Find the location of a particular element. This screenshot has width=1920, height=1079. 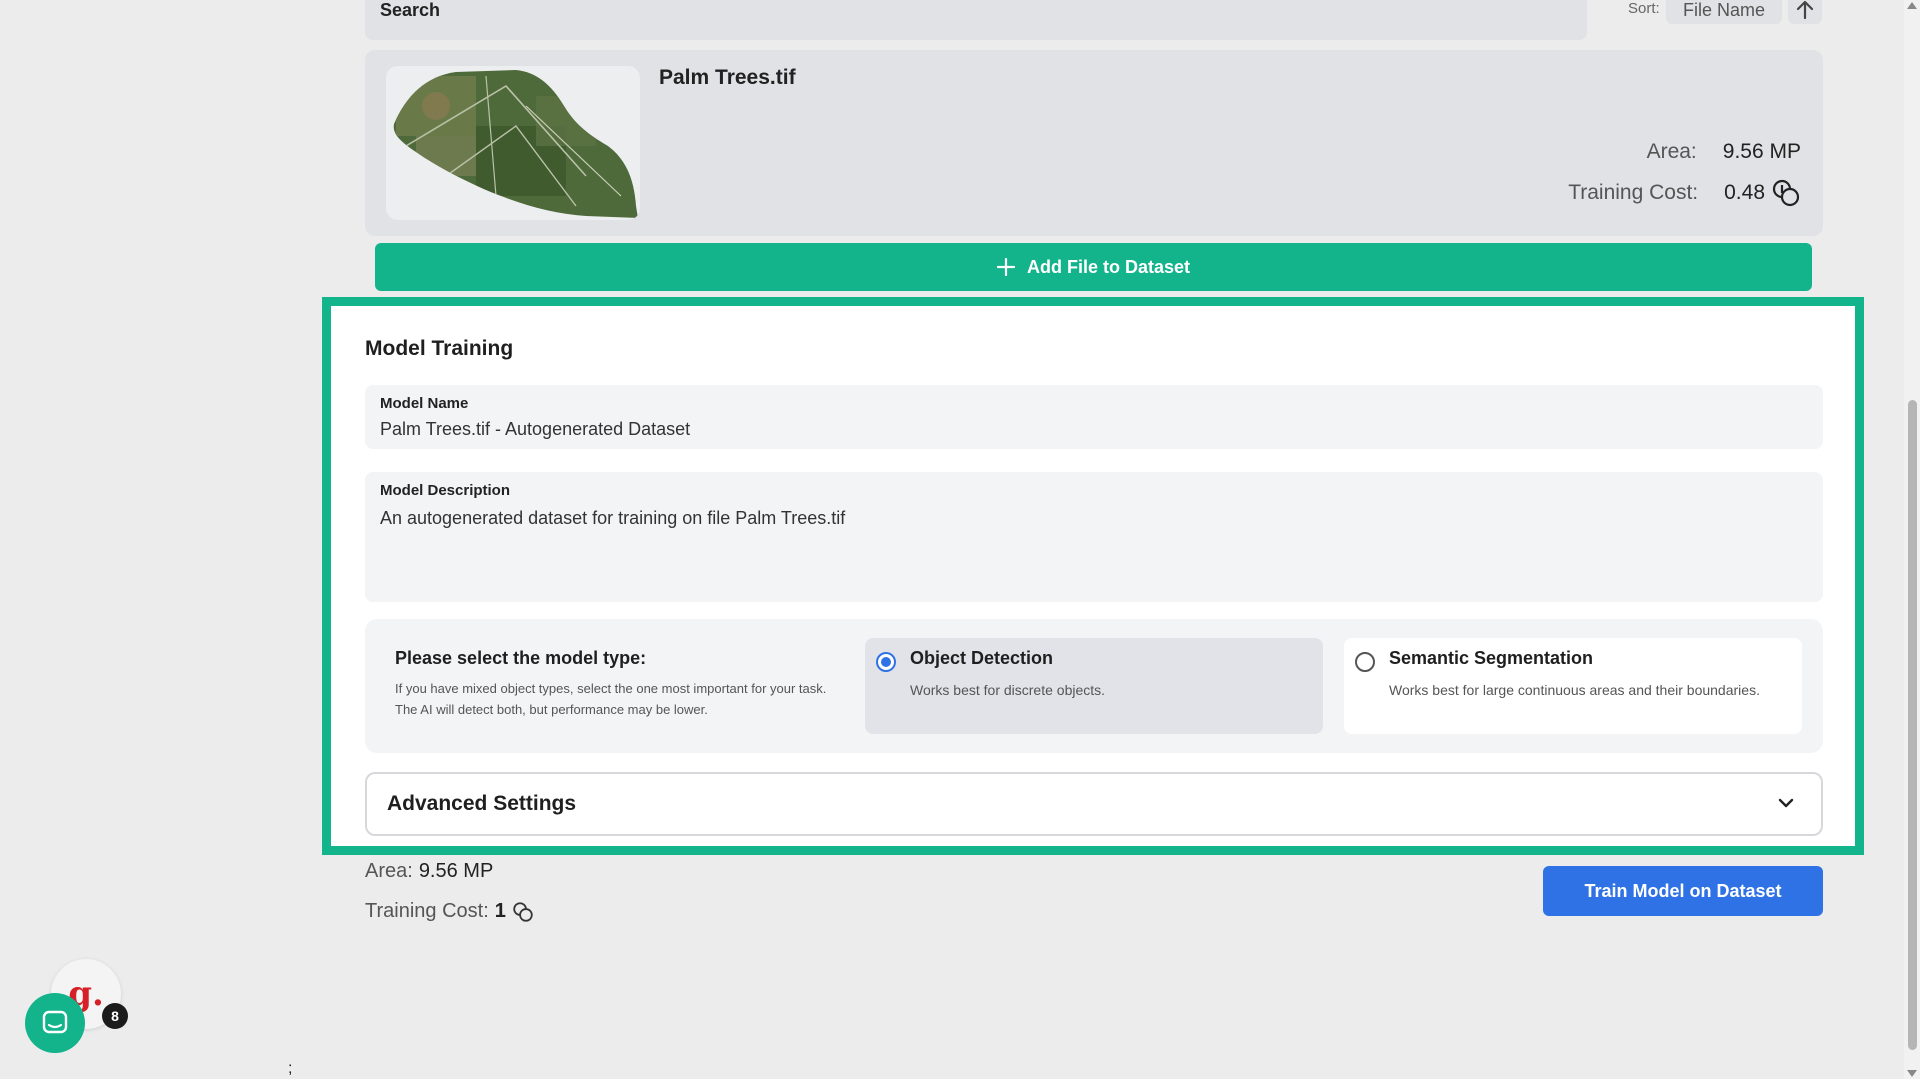

summary-cost: Training Cost: 1 is located at coordinates (449, 911).